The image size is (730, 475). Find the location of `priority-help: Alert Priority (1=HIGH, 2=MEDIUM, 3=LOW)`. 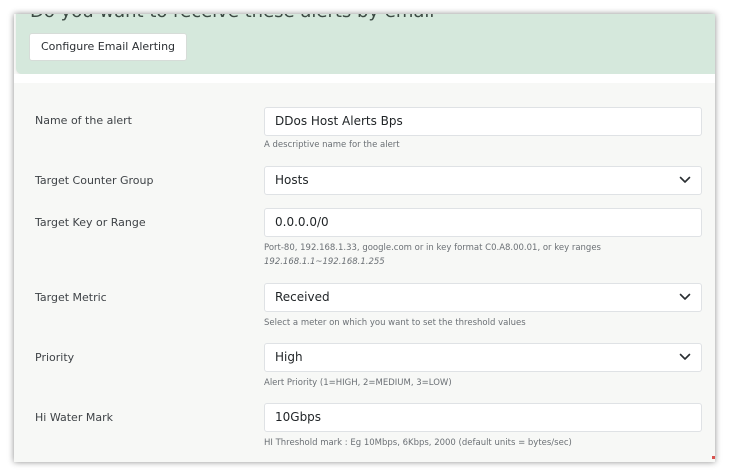

priority-help: Alert Priority (1=HIGH, 2=MEDIUM, 3=LOW) is located at coordinates (358, 383).